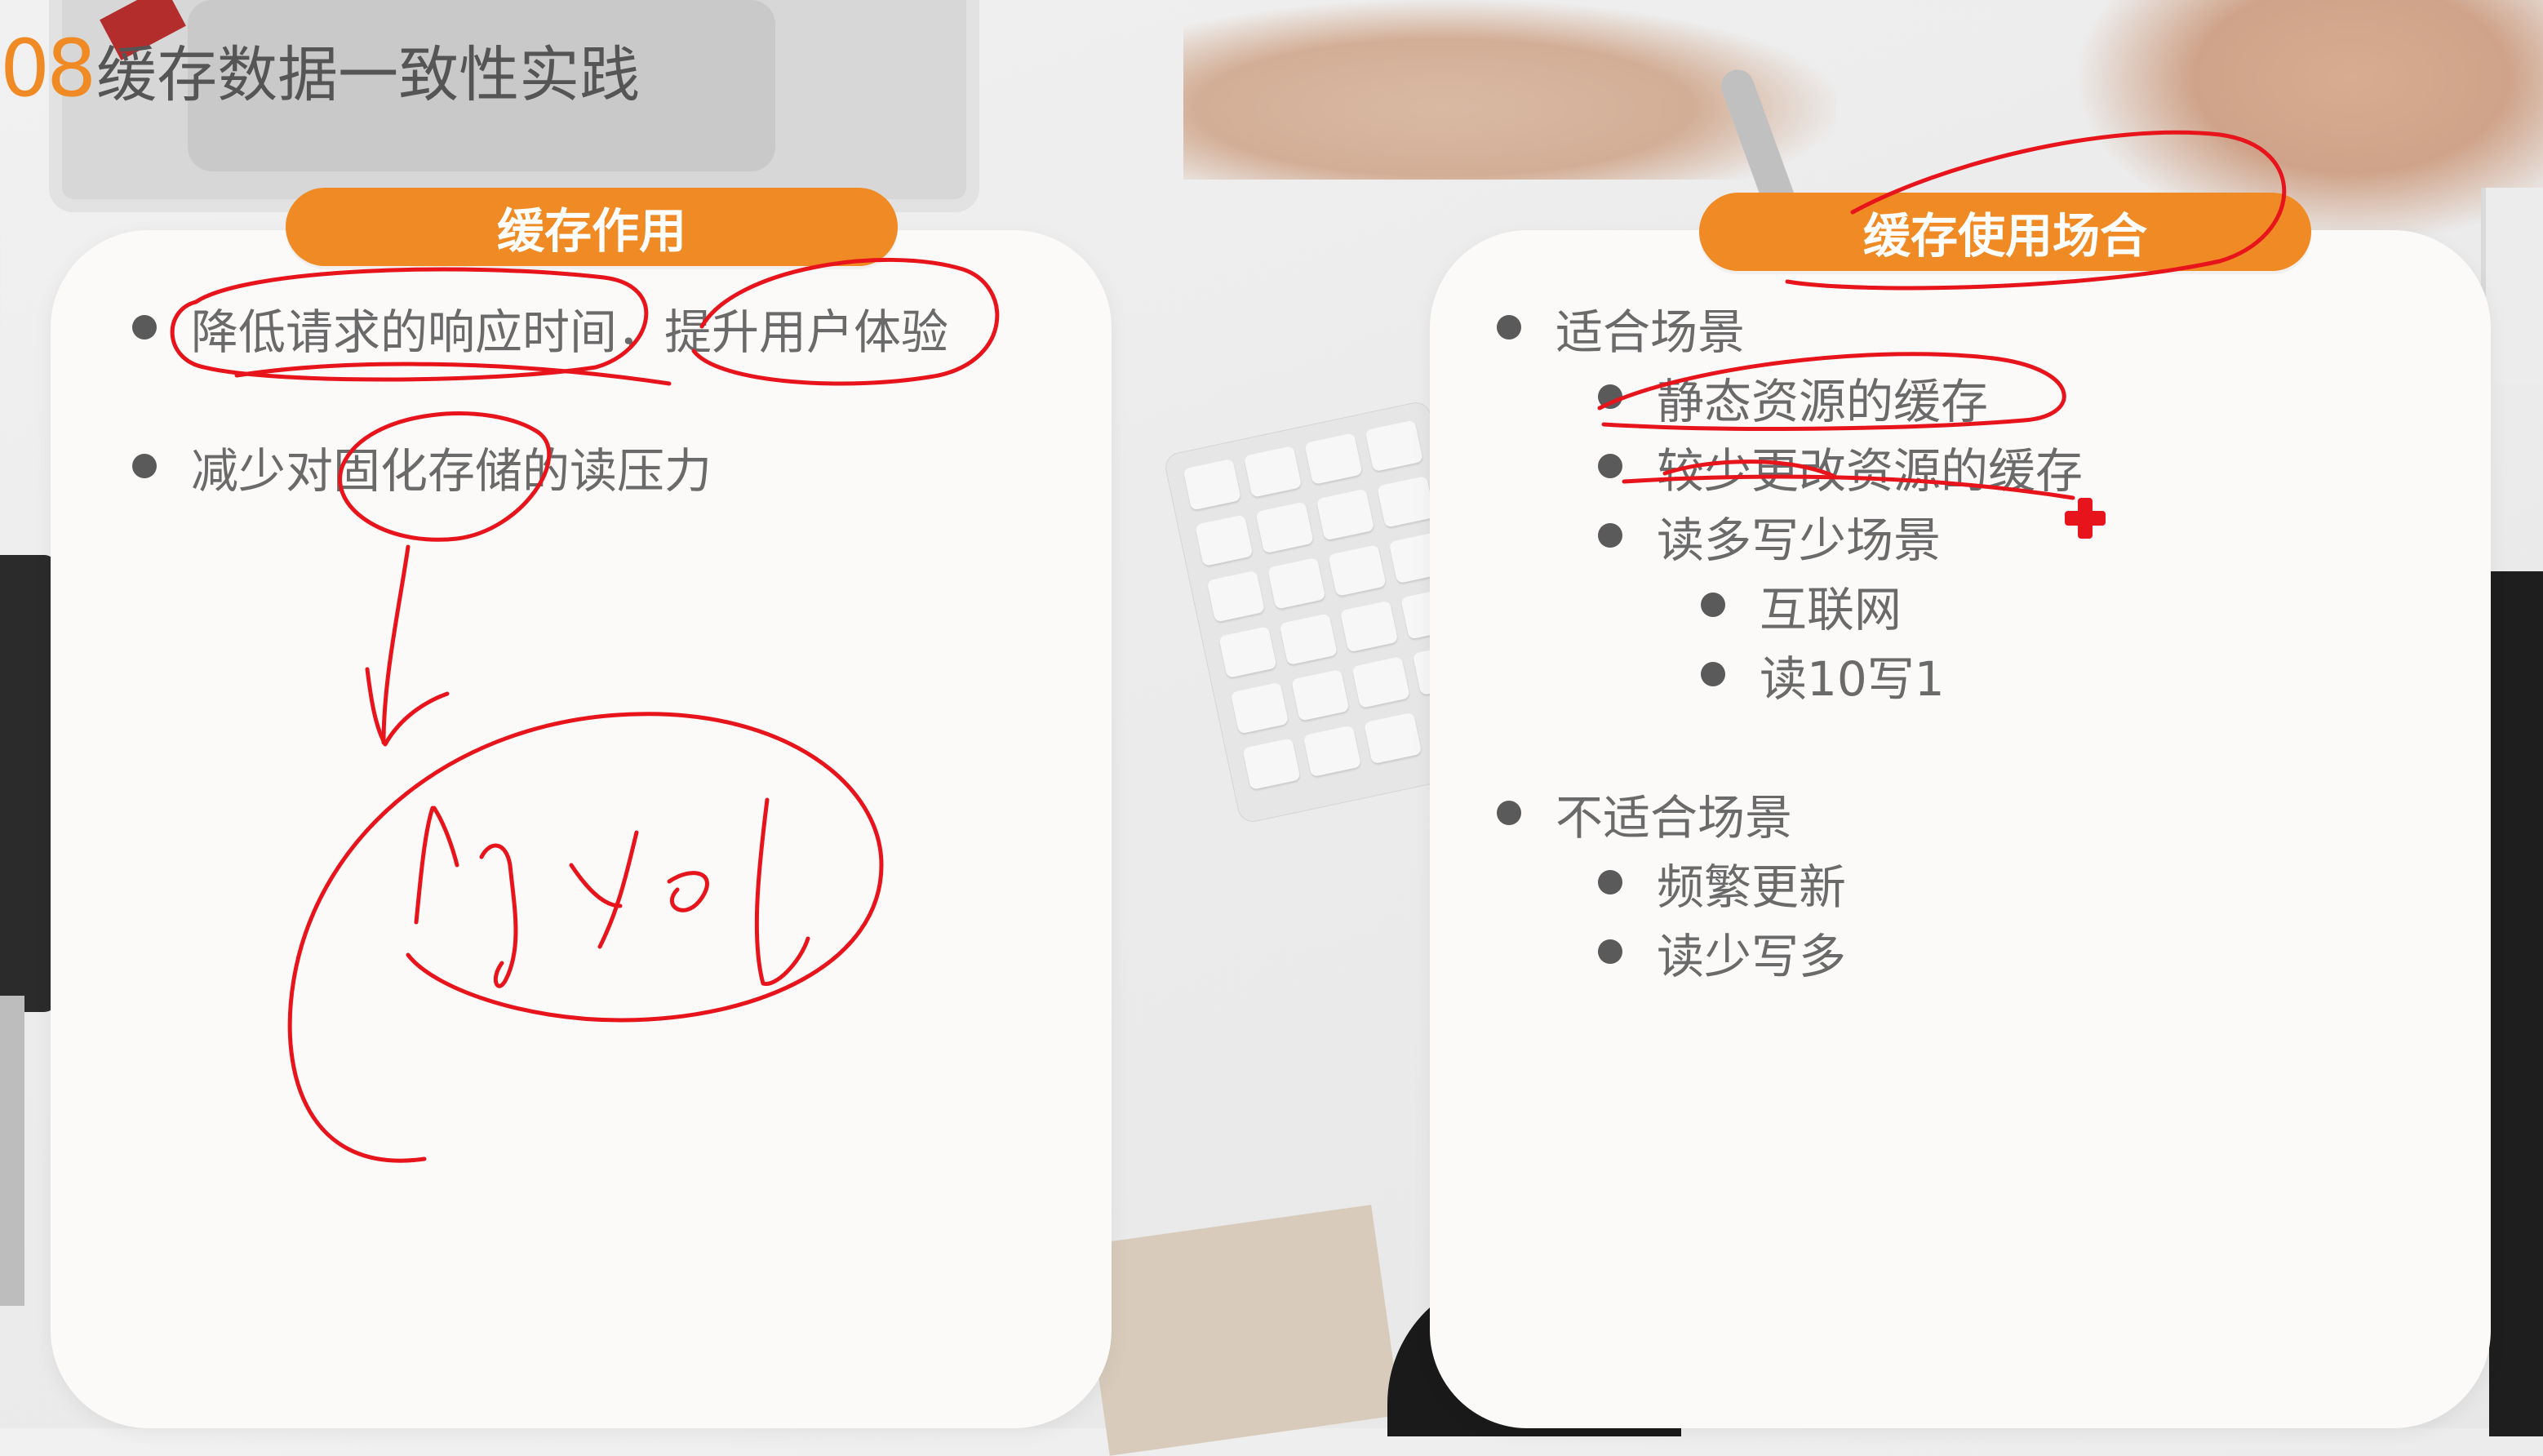  I want to click on list-item: 不适合场景, so click(1789, 814).